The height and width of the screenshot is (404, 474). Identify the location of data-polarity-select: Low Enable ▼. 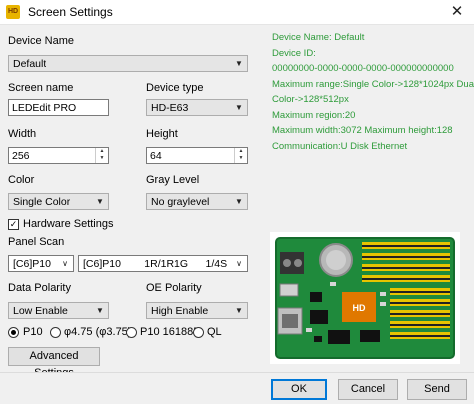
(58, 310).